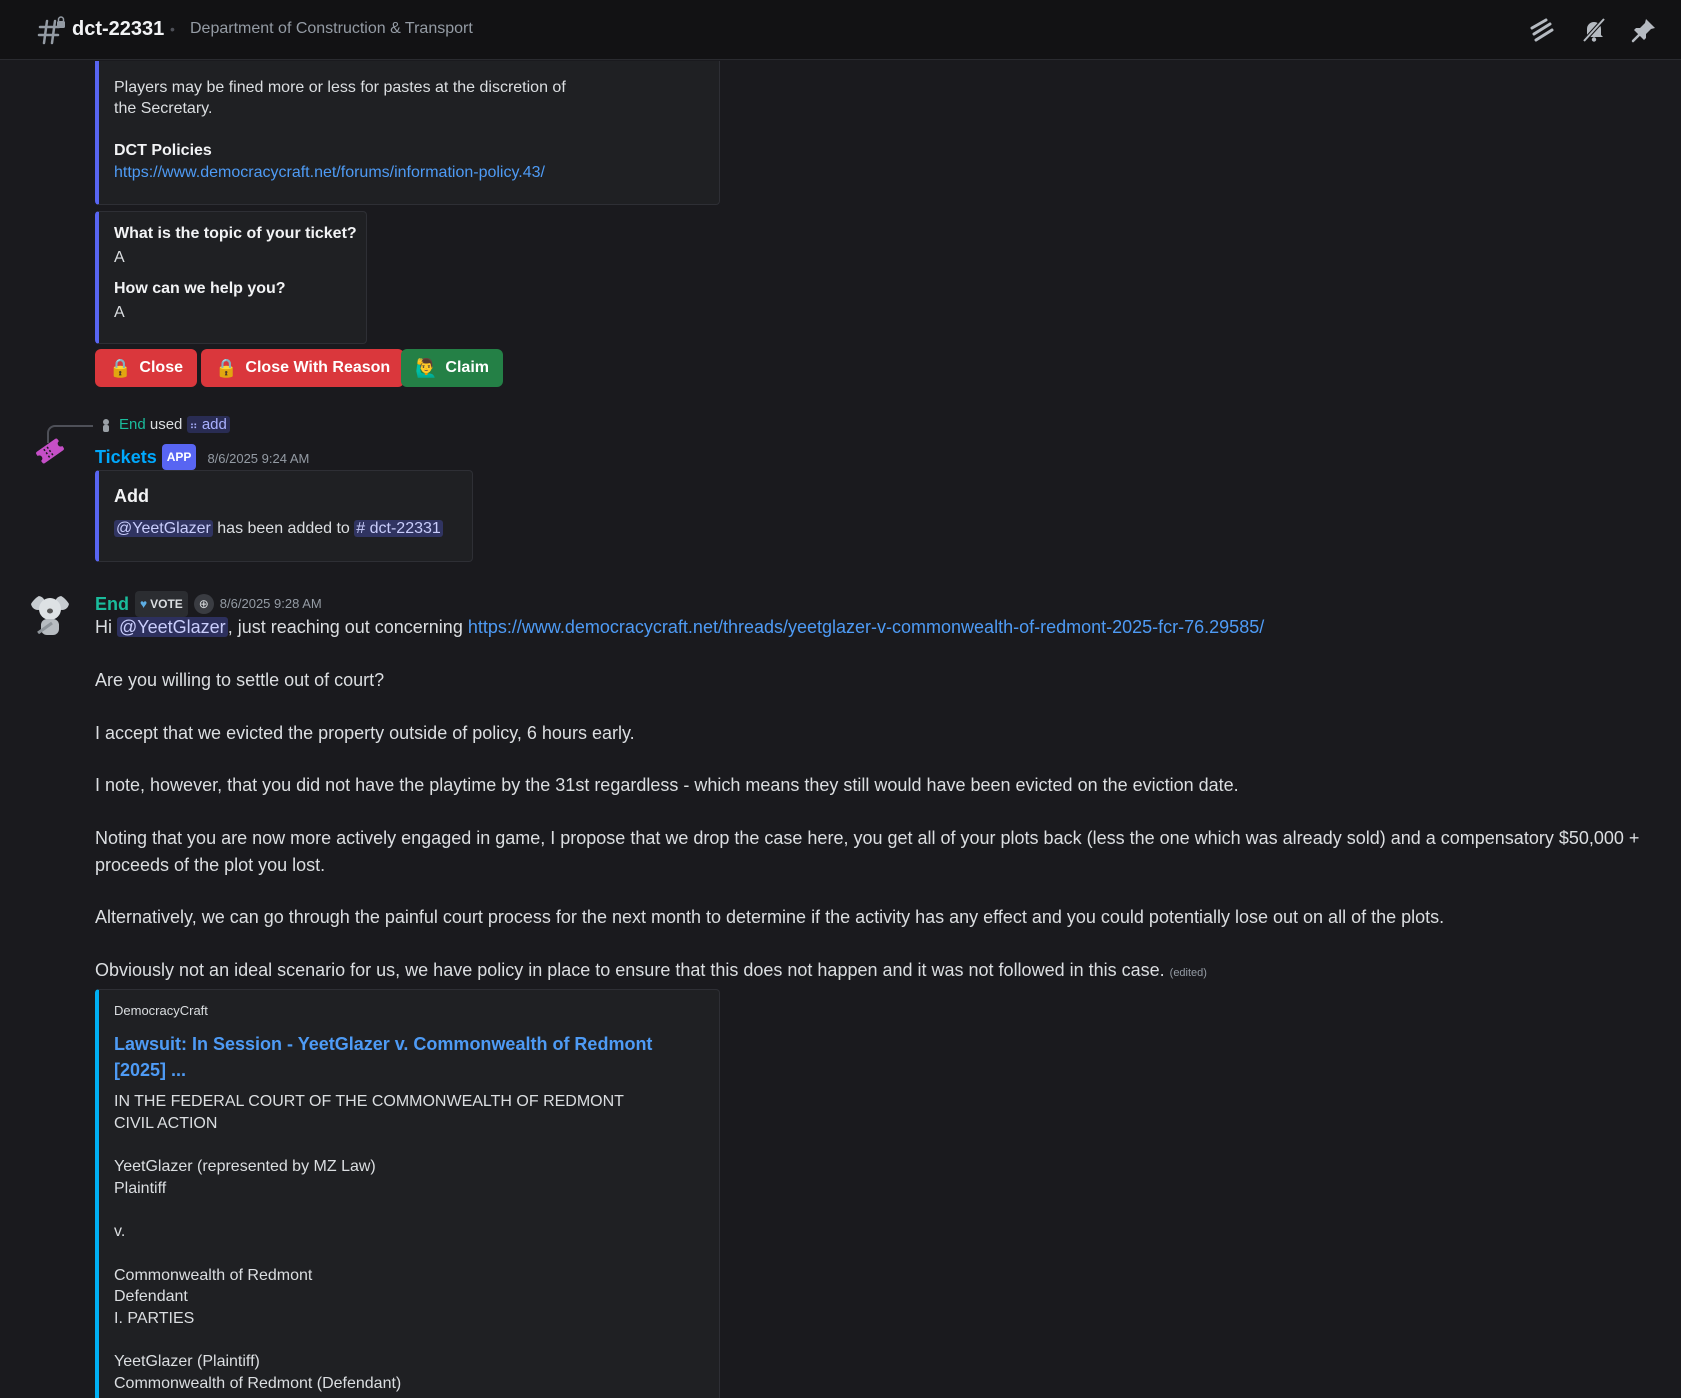  Describe the element at coordinates (1594, 30) in the screenshot. I see `mute-bell-icon` at that location.